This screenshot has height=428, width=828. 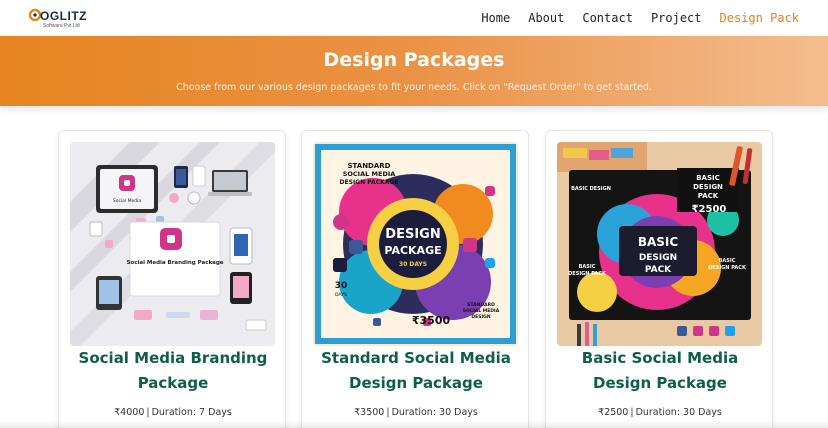 I want to click on page-title: Design Packages, so click(x=414, y=60).